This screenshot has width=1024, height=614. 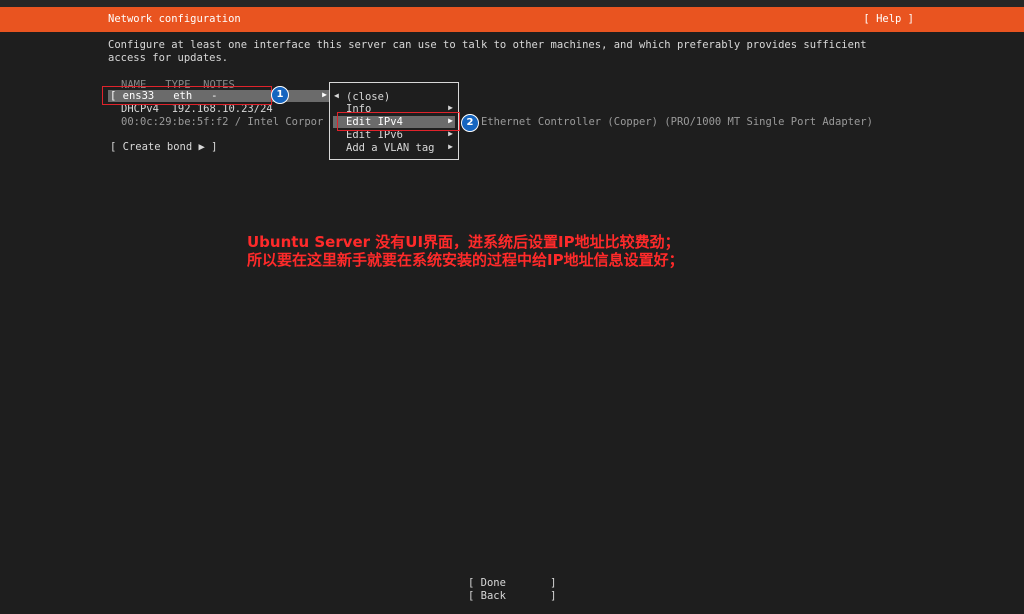 I want to click on menu-item-close: ◀ (close), so click(x=394, y=97).